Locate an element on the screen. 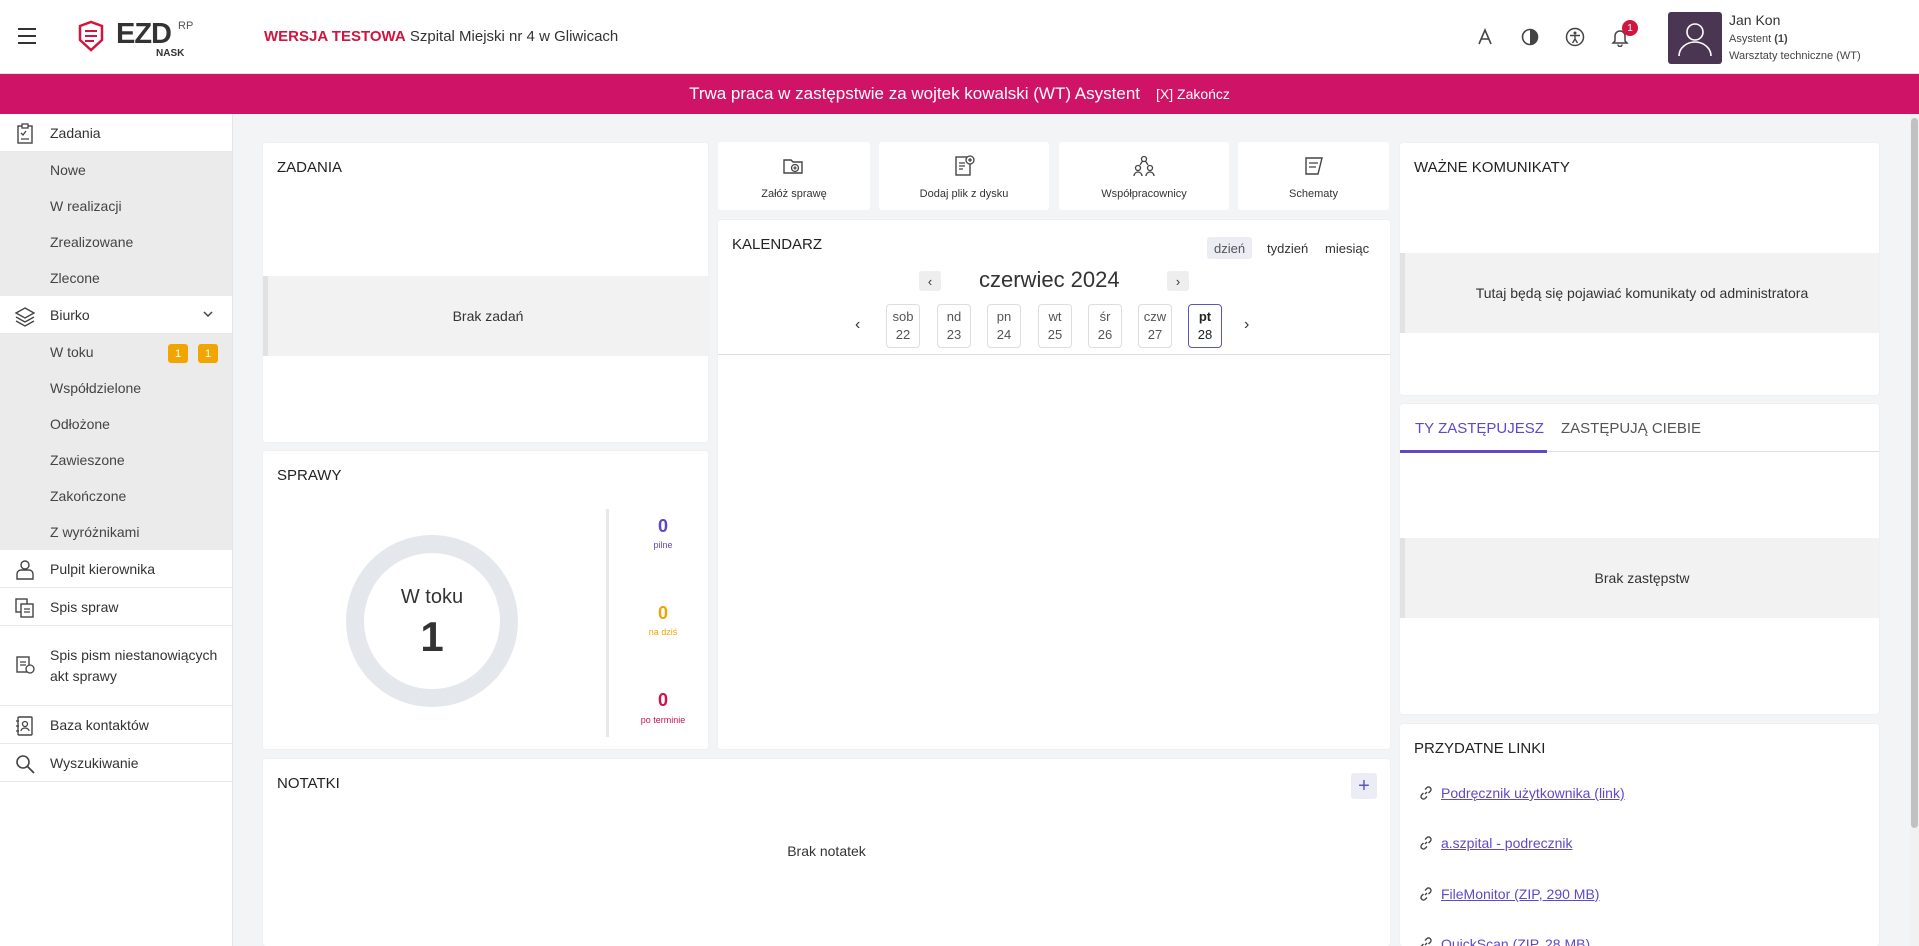  tab-zastepuja-ciebie: ZASTĘPUJĄ CIEBIE is located at coordinates (1631, 428).